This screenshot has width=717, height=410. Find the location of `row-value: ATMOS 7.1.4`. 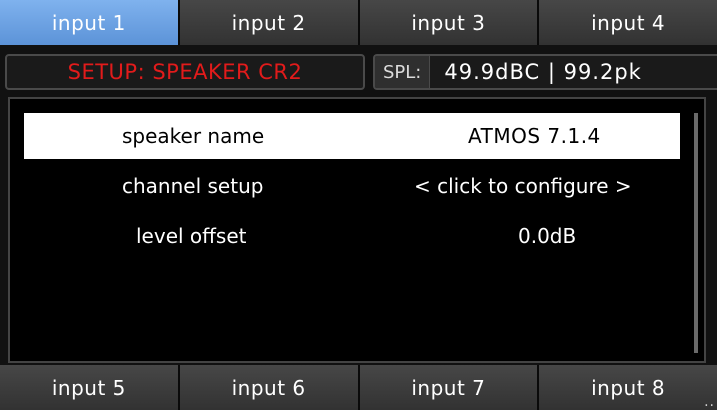

row-value: ATMOS 7.1.4 is located at coordinates (534, 136).